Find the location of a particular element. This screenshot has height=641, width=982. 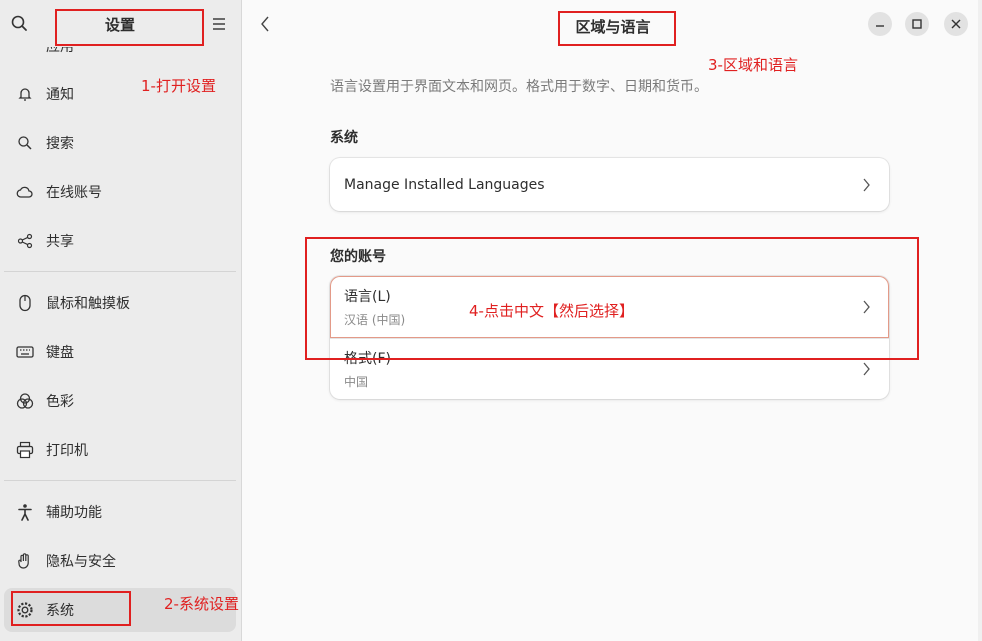

format-value: 中国 is located at coordinates (356, 382).